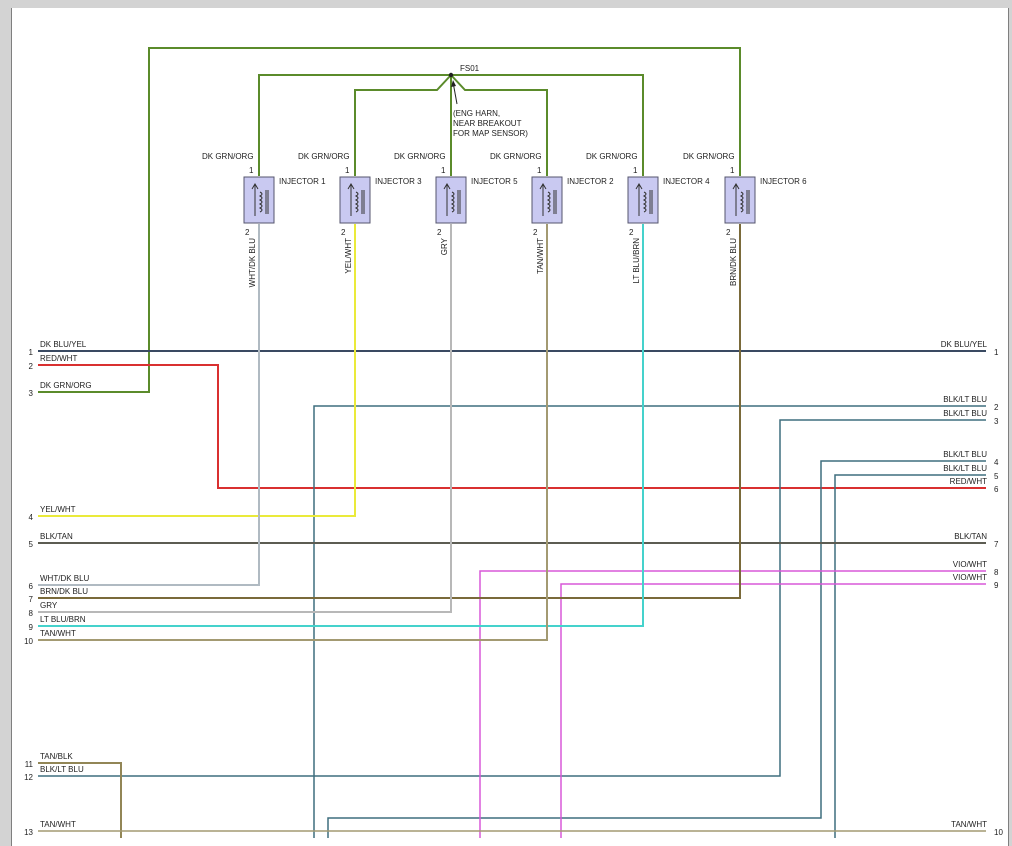  I want to click on wire-blk-lt-blu-r5, so click(910, 656).